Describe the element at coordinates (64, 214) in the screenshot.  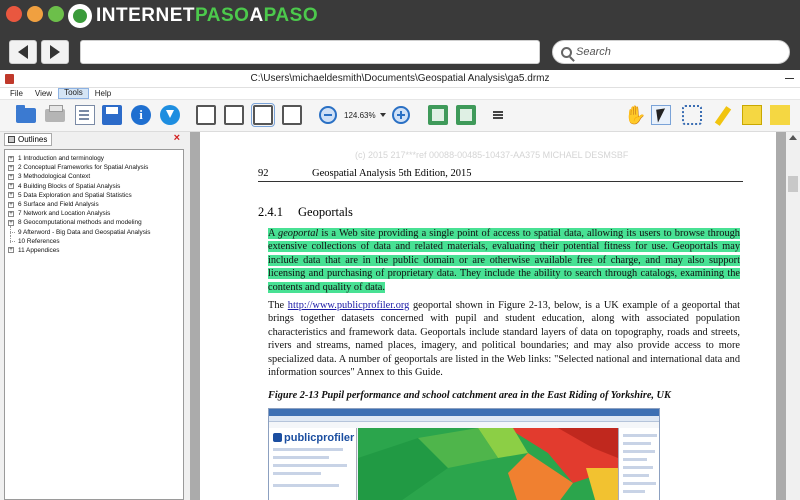
I see `outline-item-label: 7 Network and Location Analysis` at that location.